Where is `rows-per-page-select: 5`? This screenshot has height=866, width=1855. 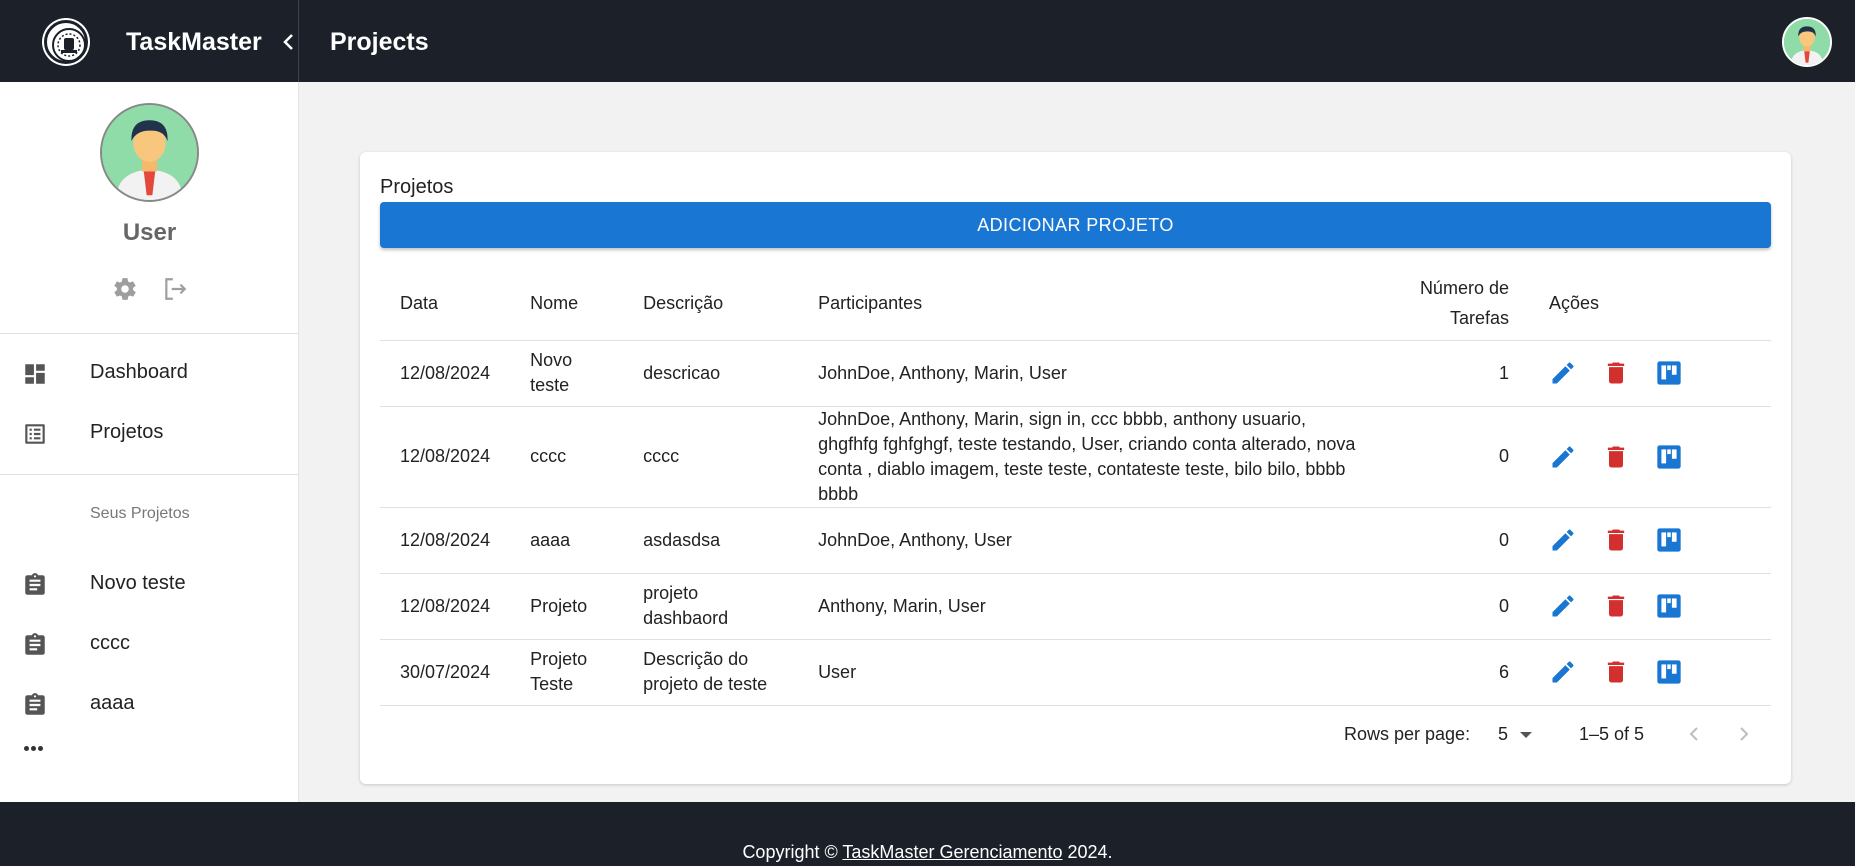
rows-per-page-select: 5 is located at coordinates (1520, 733).